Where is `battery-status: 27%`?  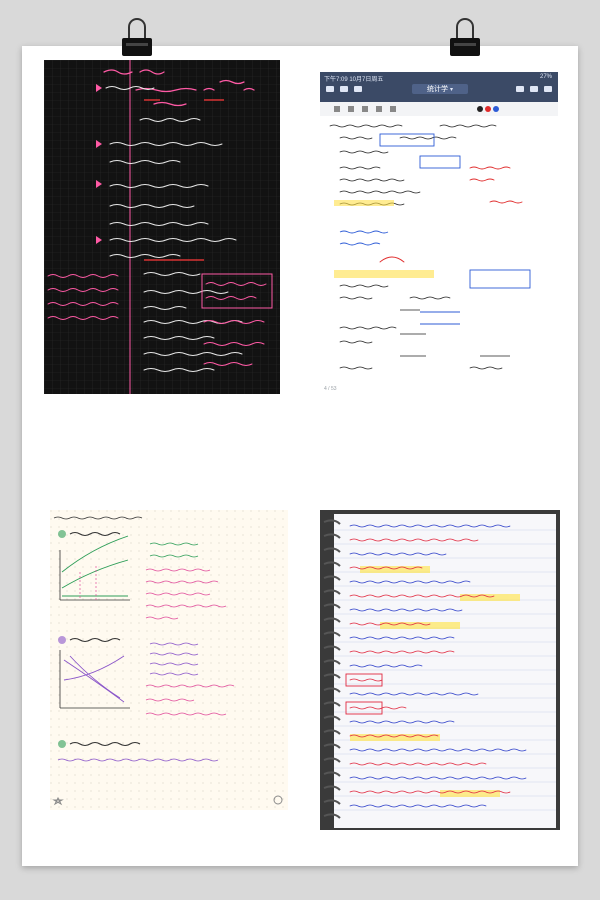 battery-status: 27% is located at coordinates (545, 77).